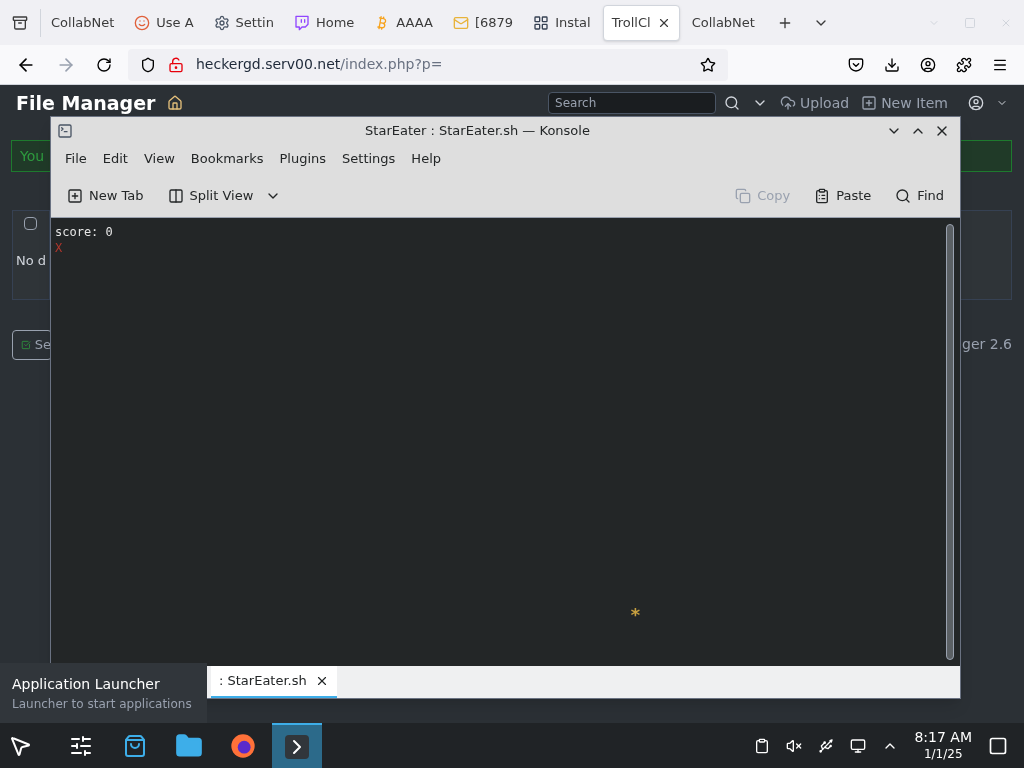 The image size is (1024, 768). What do you see at coordinates (26, 345) in the screenshot?
I see `checkbox-icon` at bounding box center [26, 345].